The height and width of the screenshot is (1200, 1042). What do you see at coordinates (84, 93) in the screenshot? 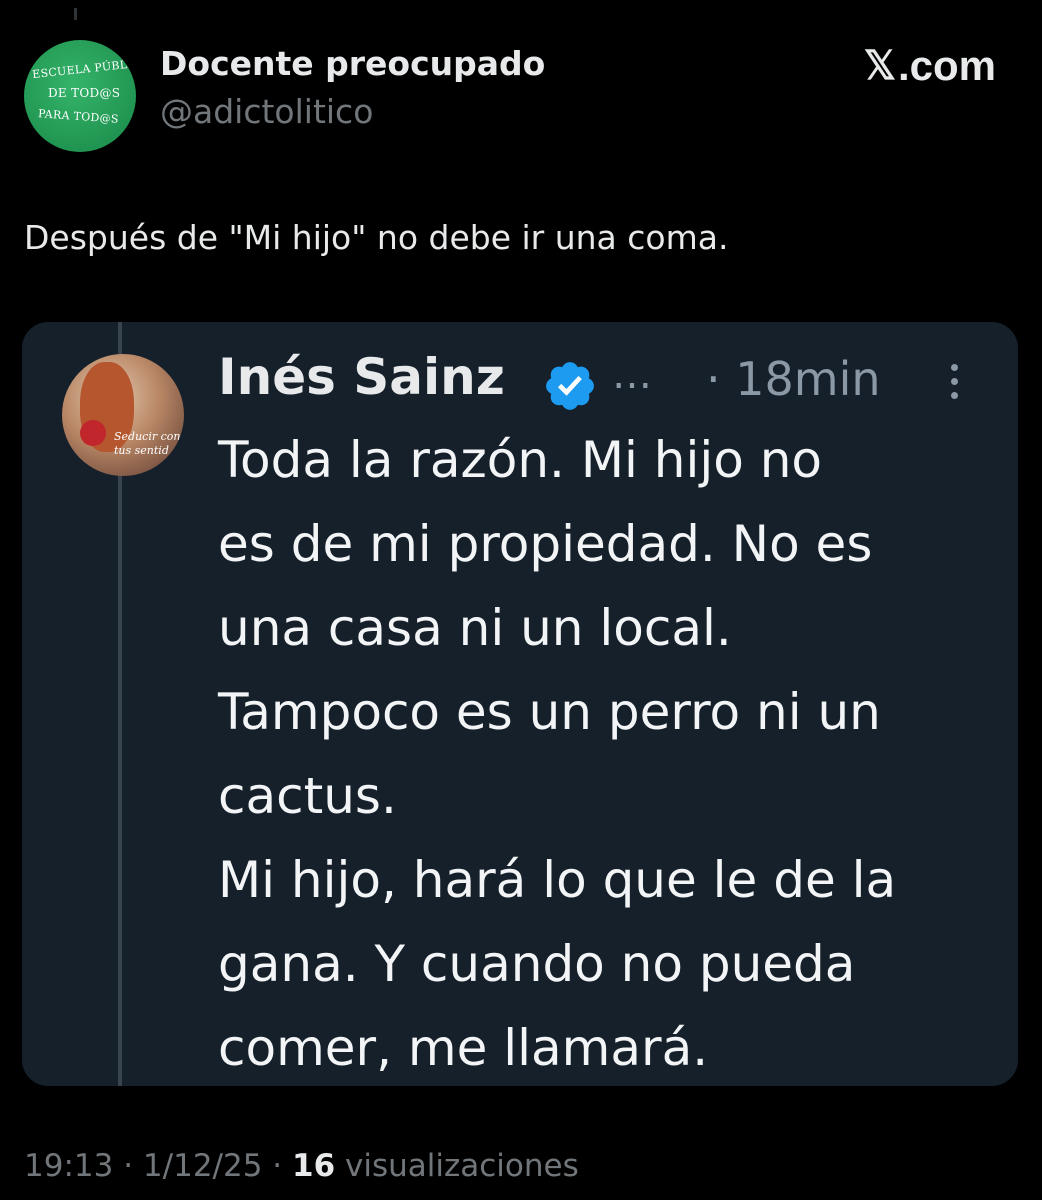
I see `avatar-text-line: DE TOD@S` at bounding box center [84, 93].